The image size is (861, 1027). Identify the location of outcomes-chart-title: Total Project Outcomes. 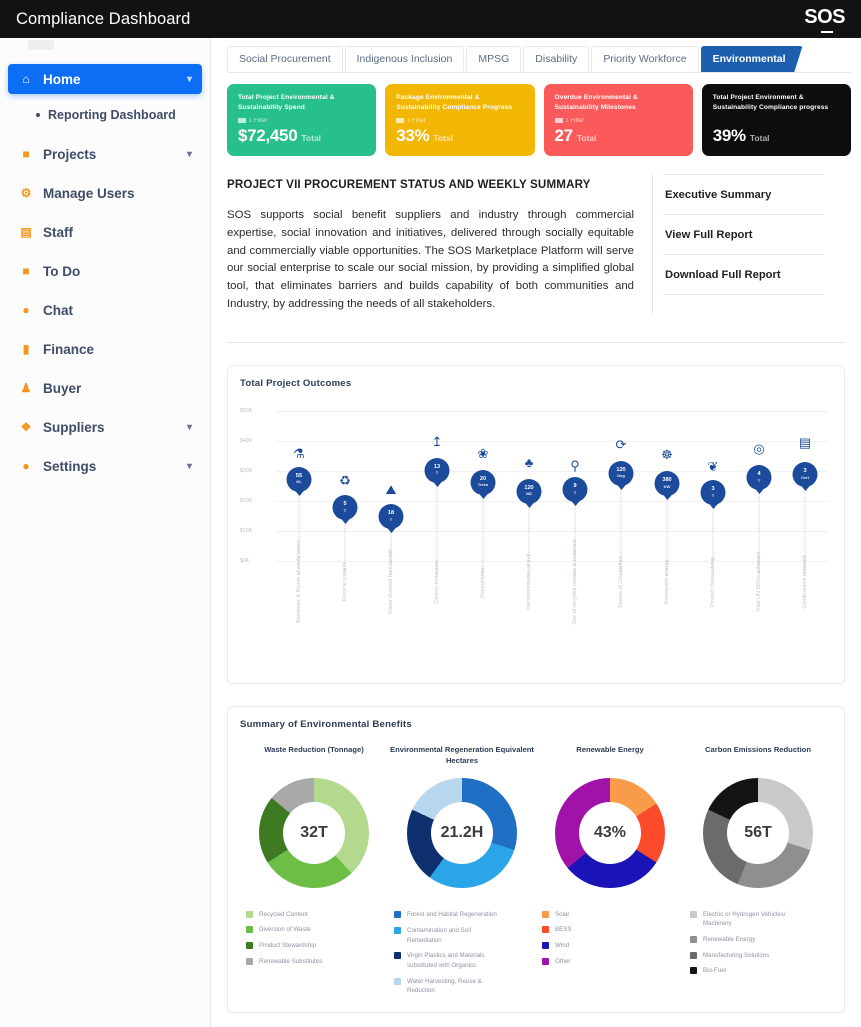
(296, 383).